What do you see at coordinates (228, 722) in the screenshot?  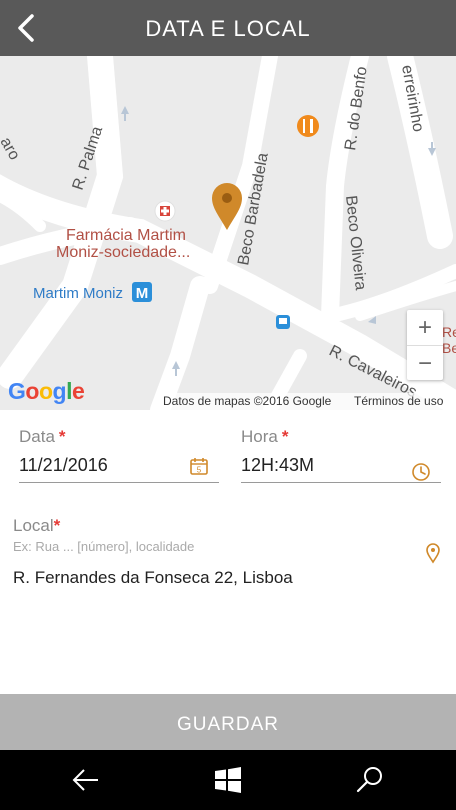 I see `save-button: GUARDAR` at bounding box center [228, 722].